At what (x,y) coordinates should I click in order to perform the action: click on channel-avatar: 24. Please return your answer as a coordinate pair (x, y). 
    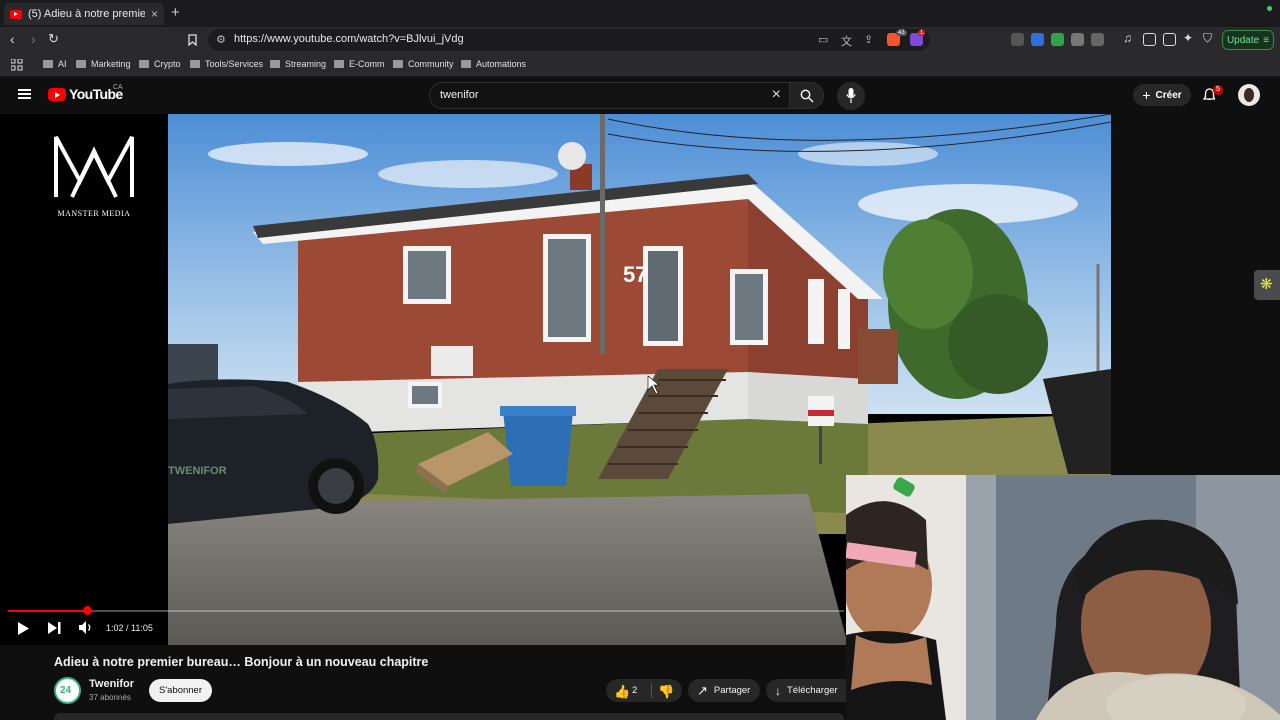
    Looking at the image, I should click on (67, 690).